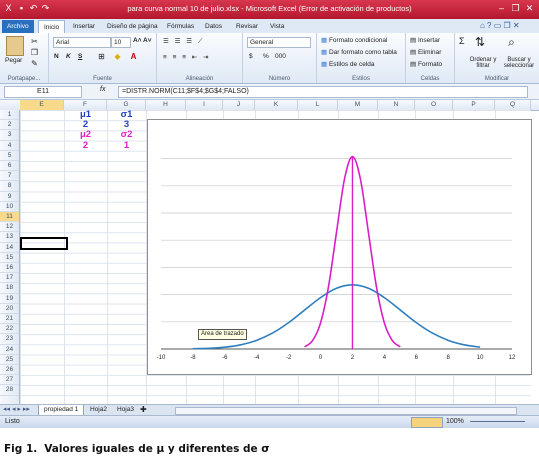 Image resolution: width=539 pixels, height=465 pixels. Describe the element at coordinates (497, 421) in the screenshot. I see `zoom-slider` at that location.